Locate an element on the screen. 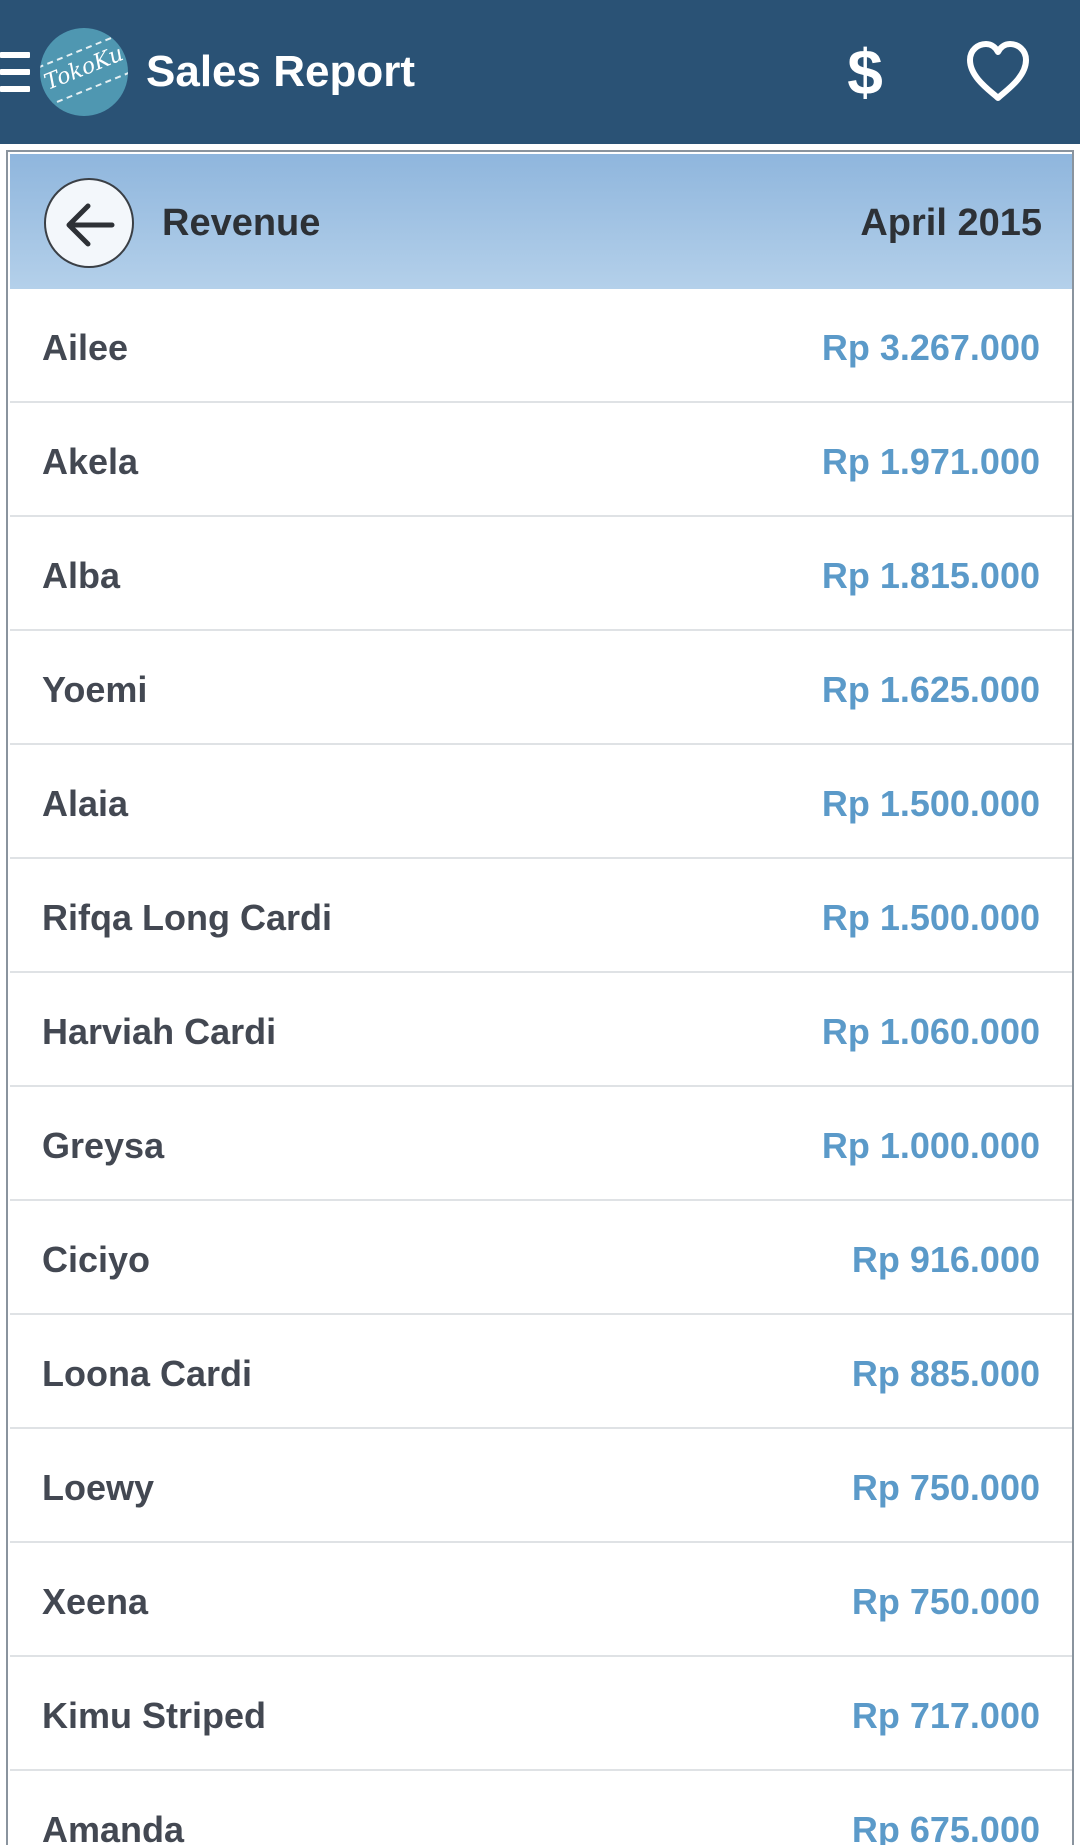 This screenshot has width=1080, height=1845. product-name: Harviah Cardi is located at coordinates (159, 1031).